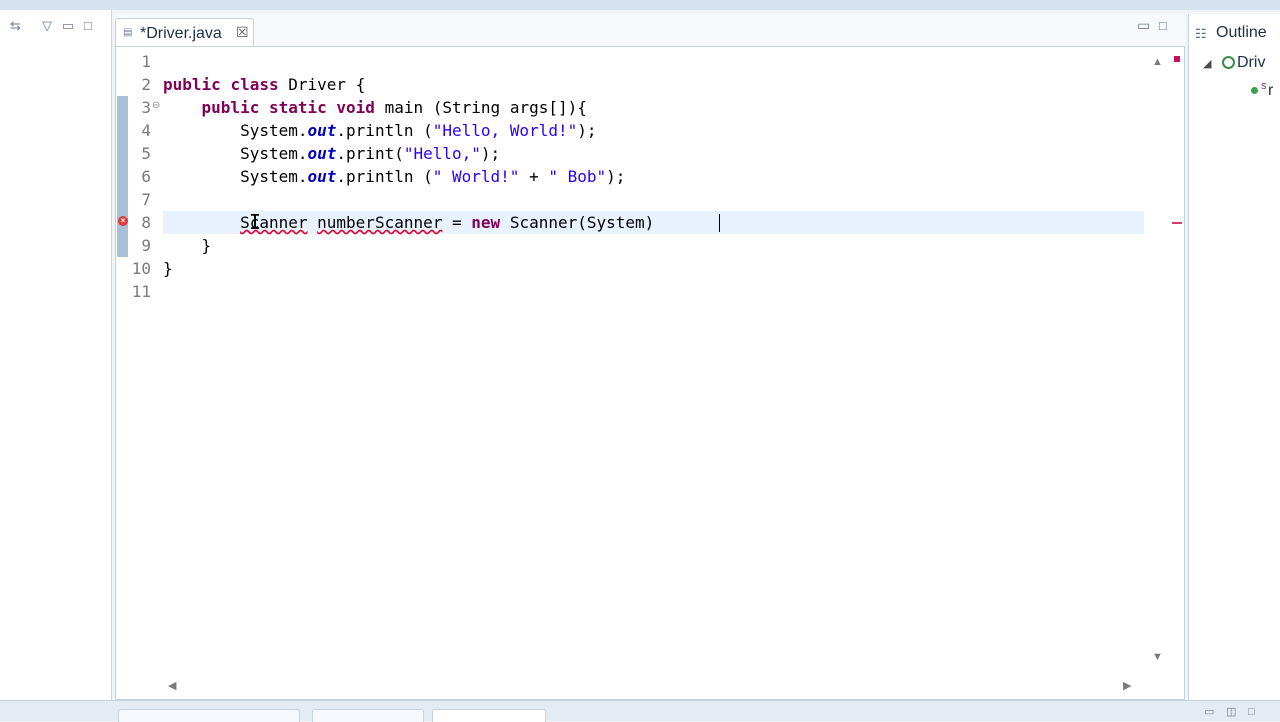 The image size is (1280, 722). I want to click on constructor-call: Scanner(System), so click(577, 222).